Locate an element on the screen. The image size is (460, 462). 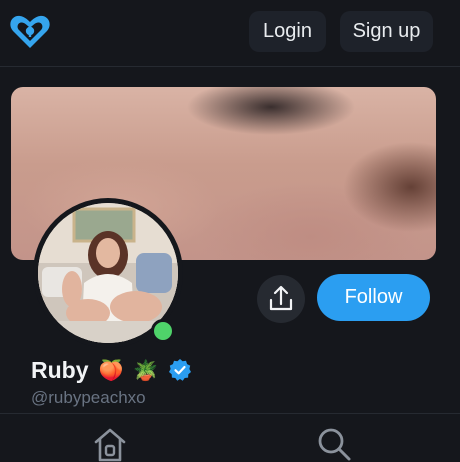
divider is located at coordinates (230, 413).